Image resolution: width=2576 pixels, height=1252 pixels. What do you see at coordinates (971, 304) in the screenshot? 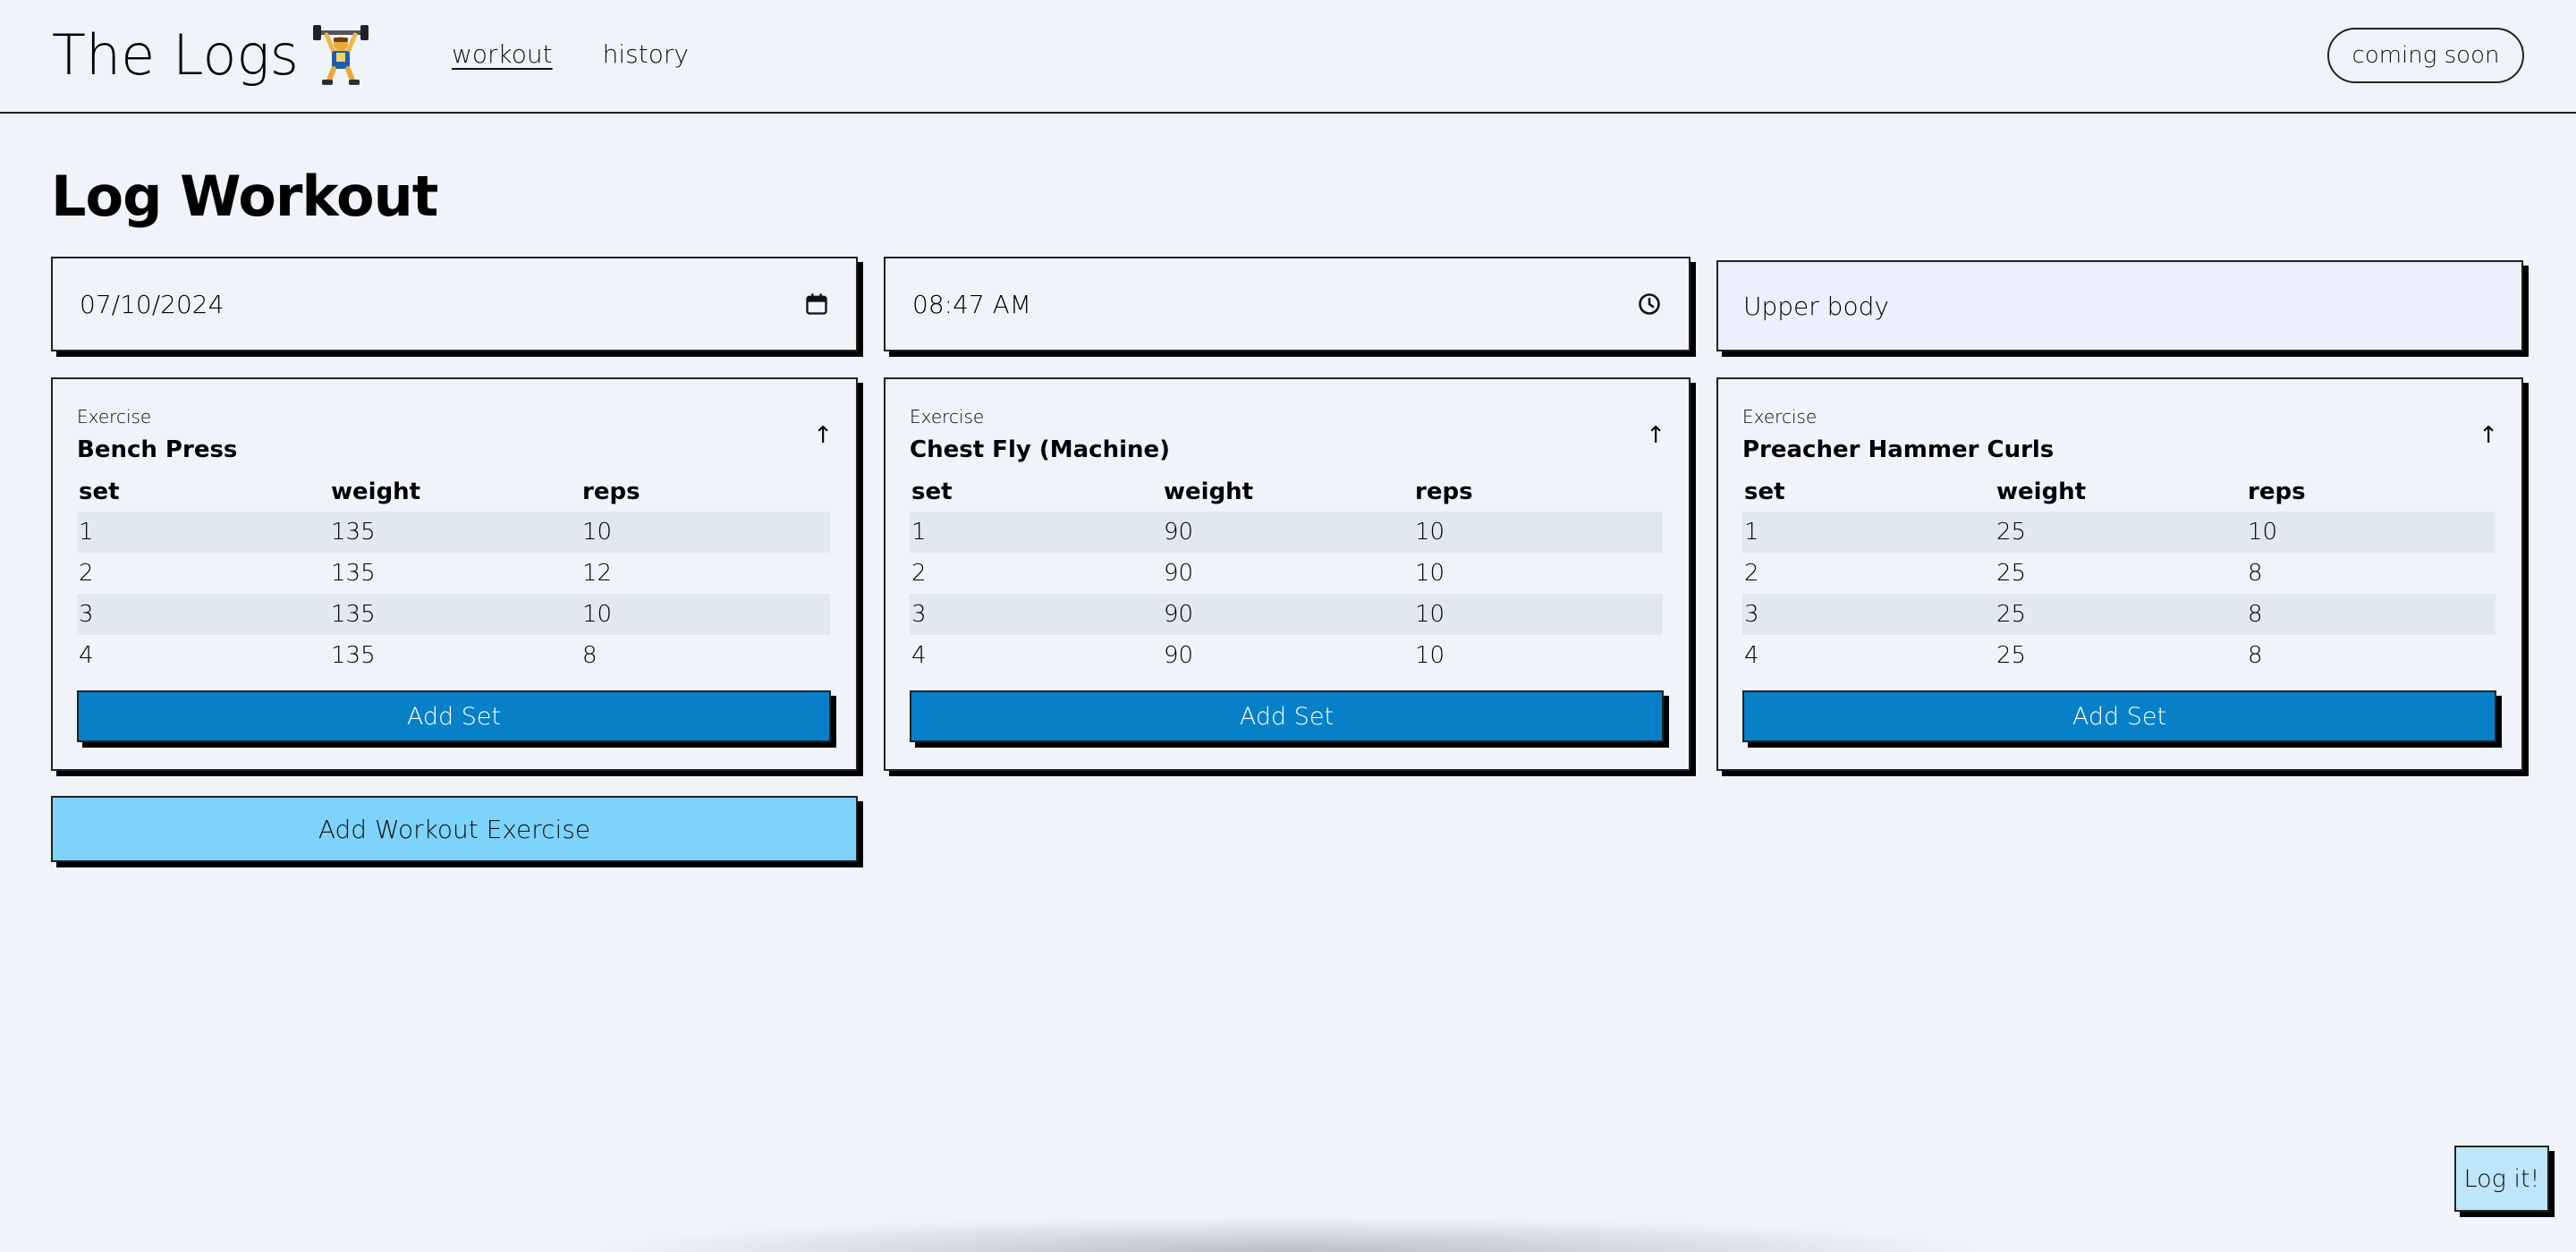
I see `time-input-value: 08:47 AM` at bounding box center [971, 304].